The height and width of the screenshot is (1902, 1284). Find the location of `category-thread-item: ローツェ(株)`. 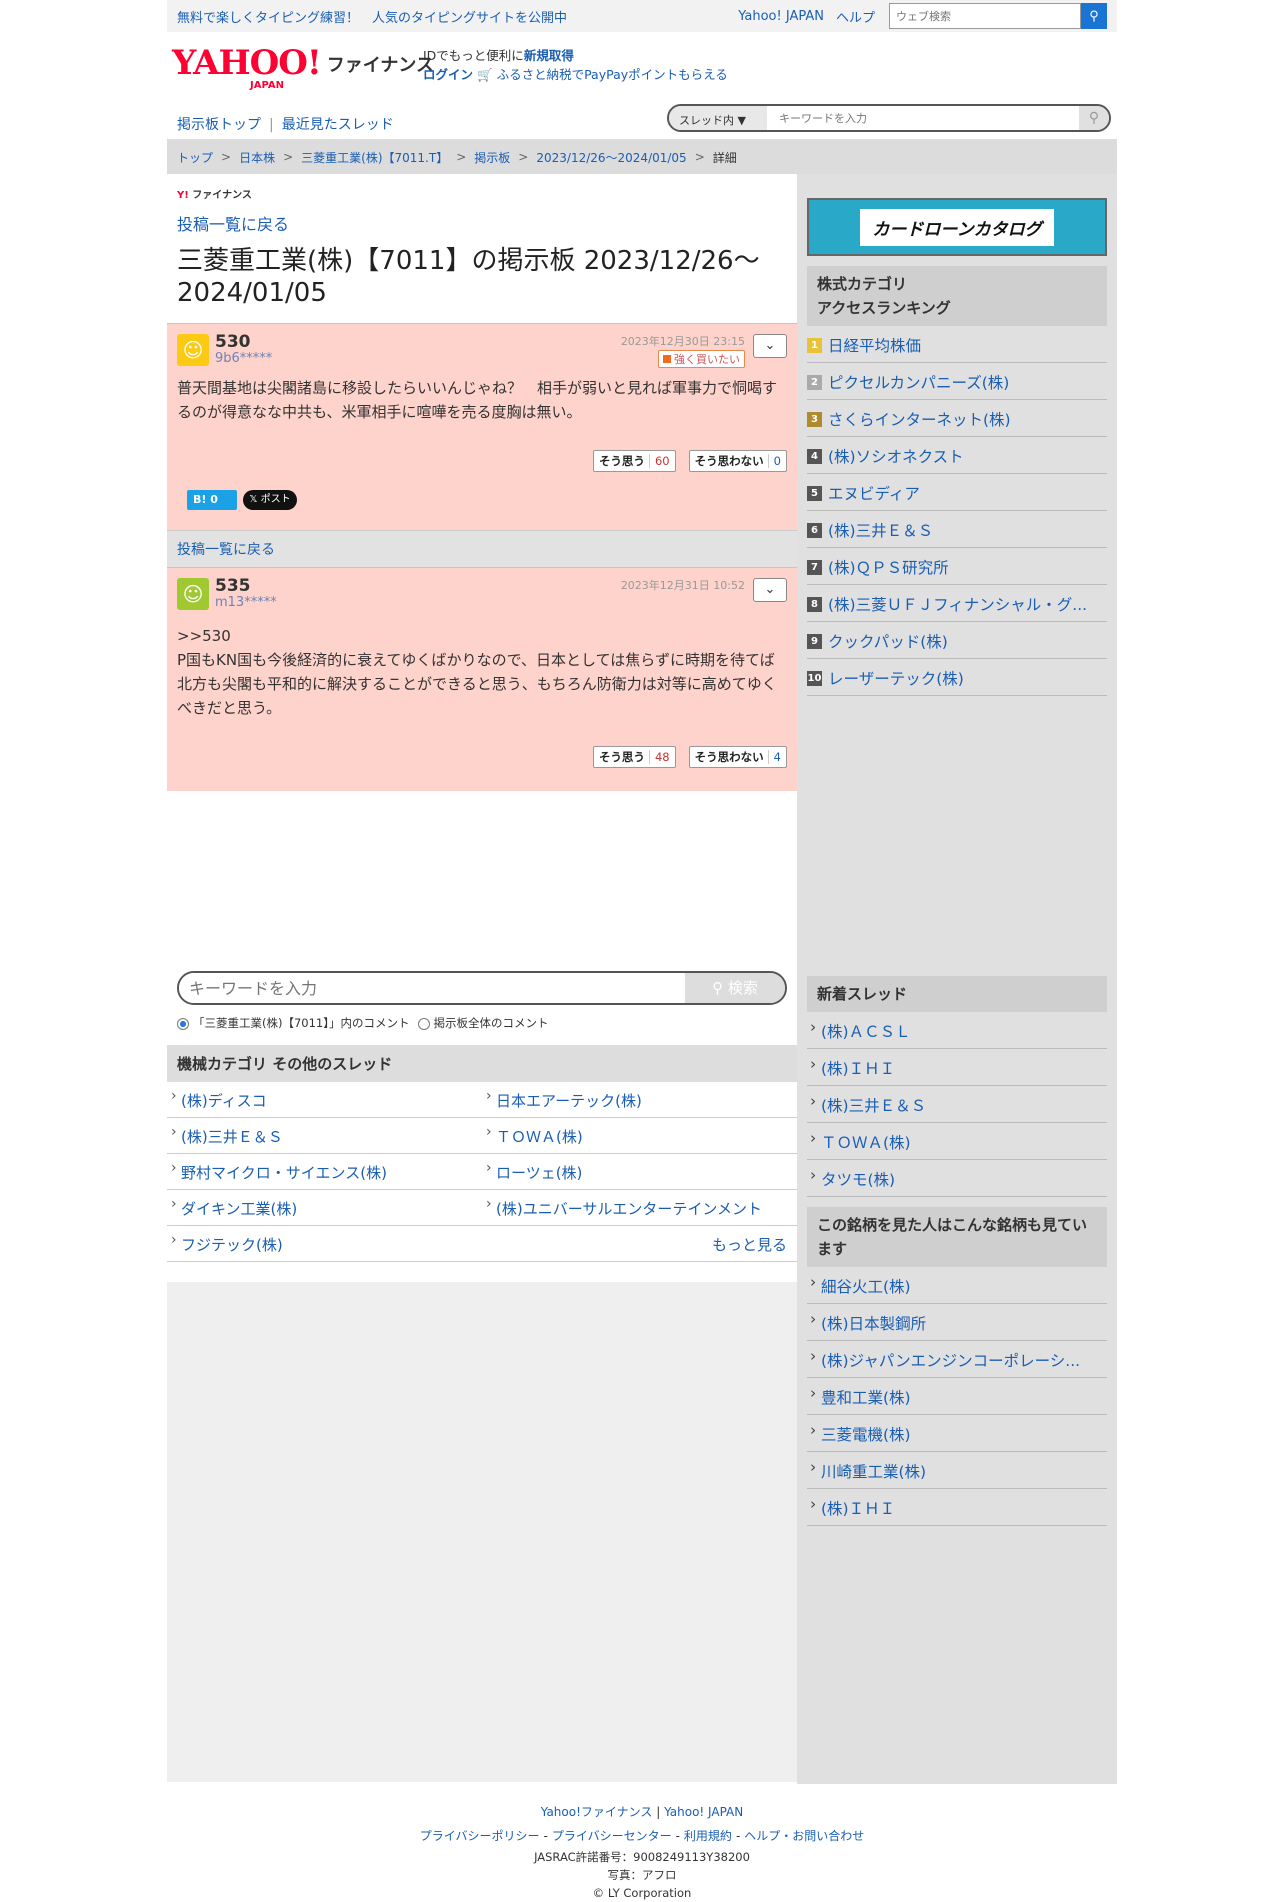

category-thread-item: ローツェ(株) is located at coordinates (639, 1172).